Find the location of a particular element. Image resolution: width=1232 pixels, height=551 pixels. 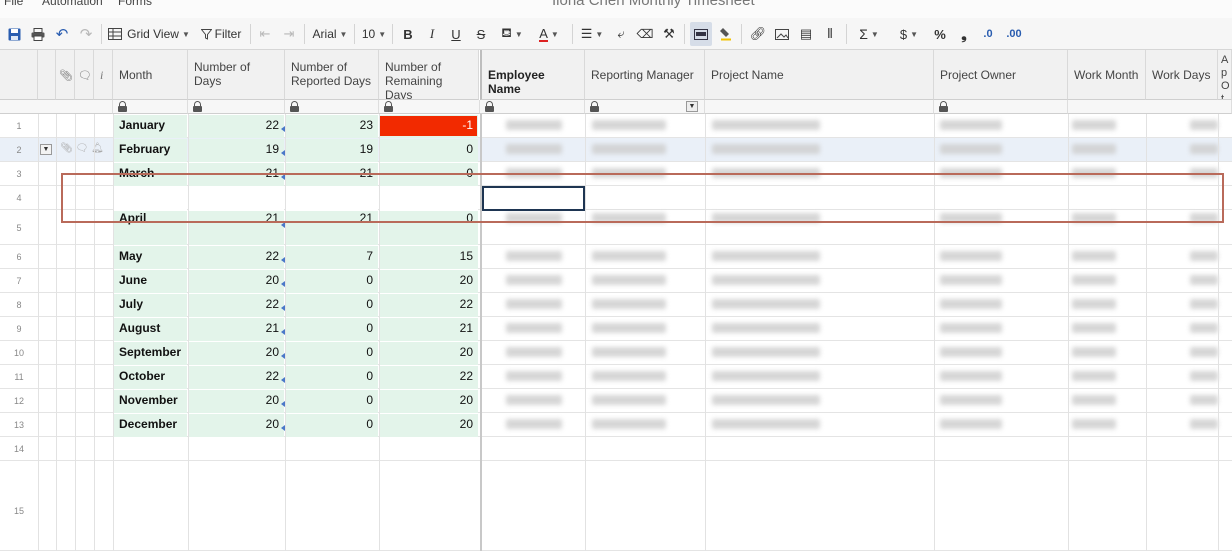

save-icon is located at coordinates (14, 34).